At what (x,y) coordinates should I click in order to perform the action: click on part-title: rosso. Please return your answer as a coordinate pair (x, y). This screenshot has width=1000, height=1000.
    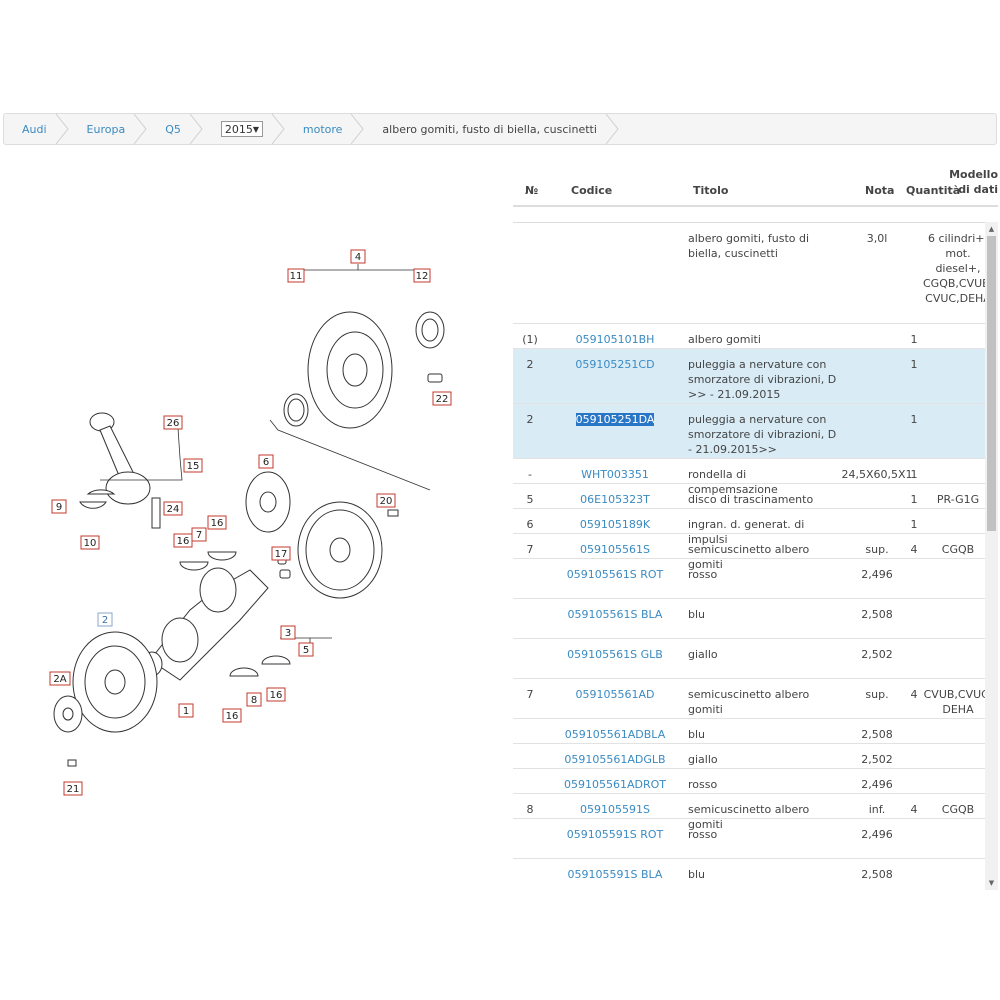
    Looking at the image, I should click on (703, 784).